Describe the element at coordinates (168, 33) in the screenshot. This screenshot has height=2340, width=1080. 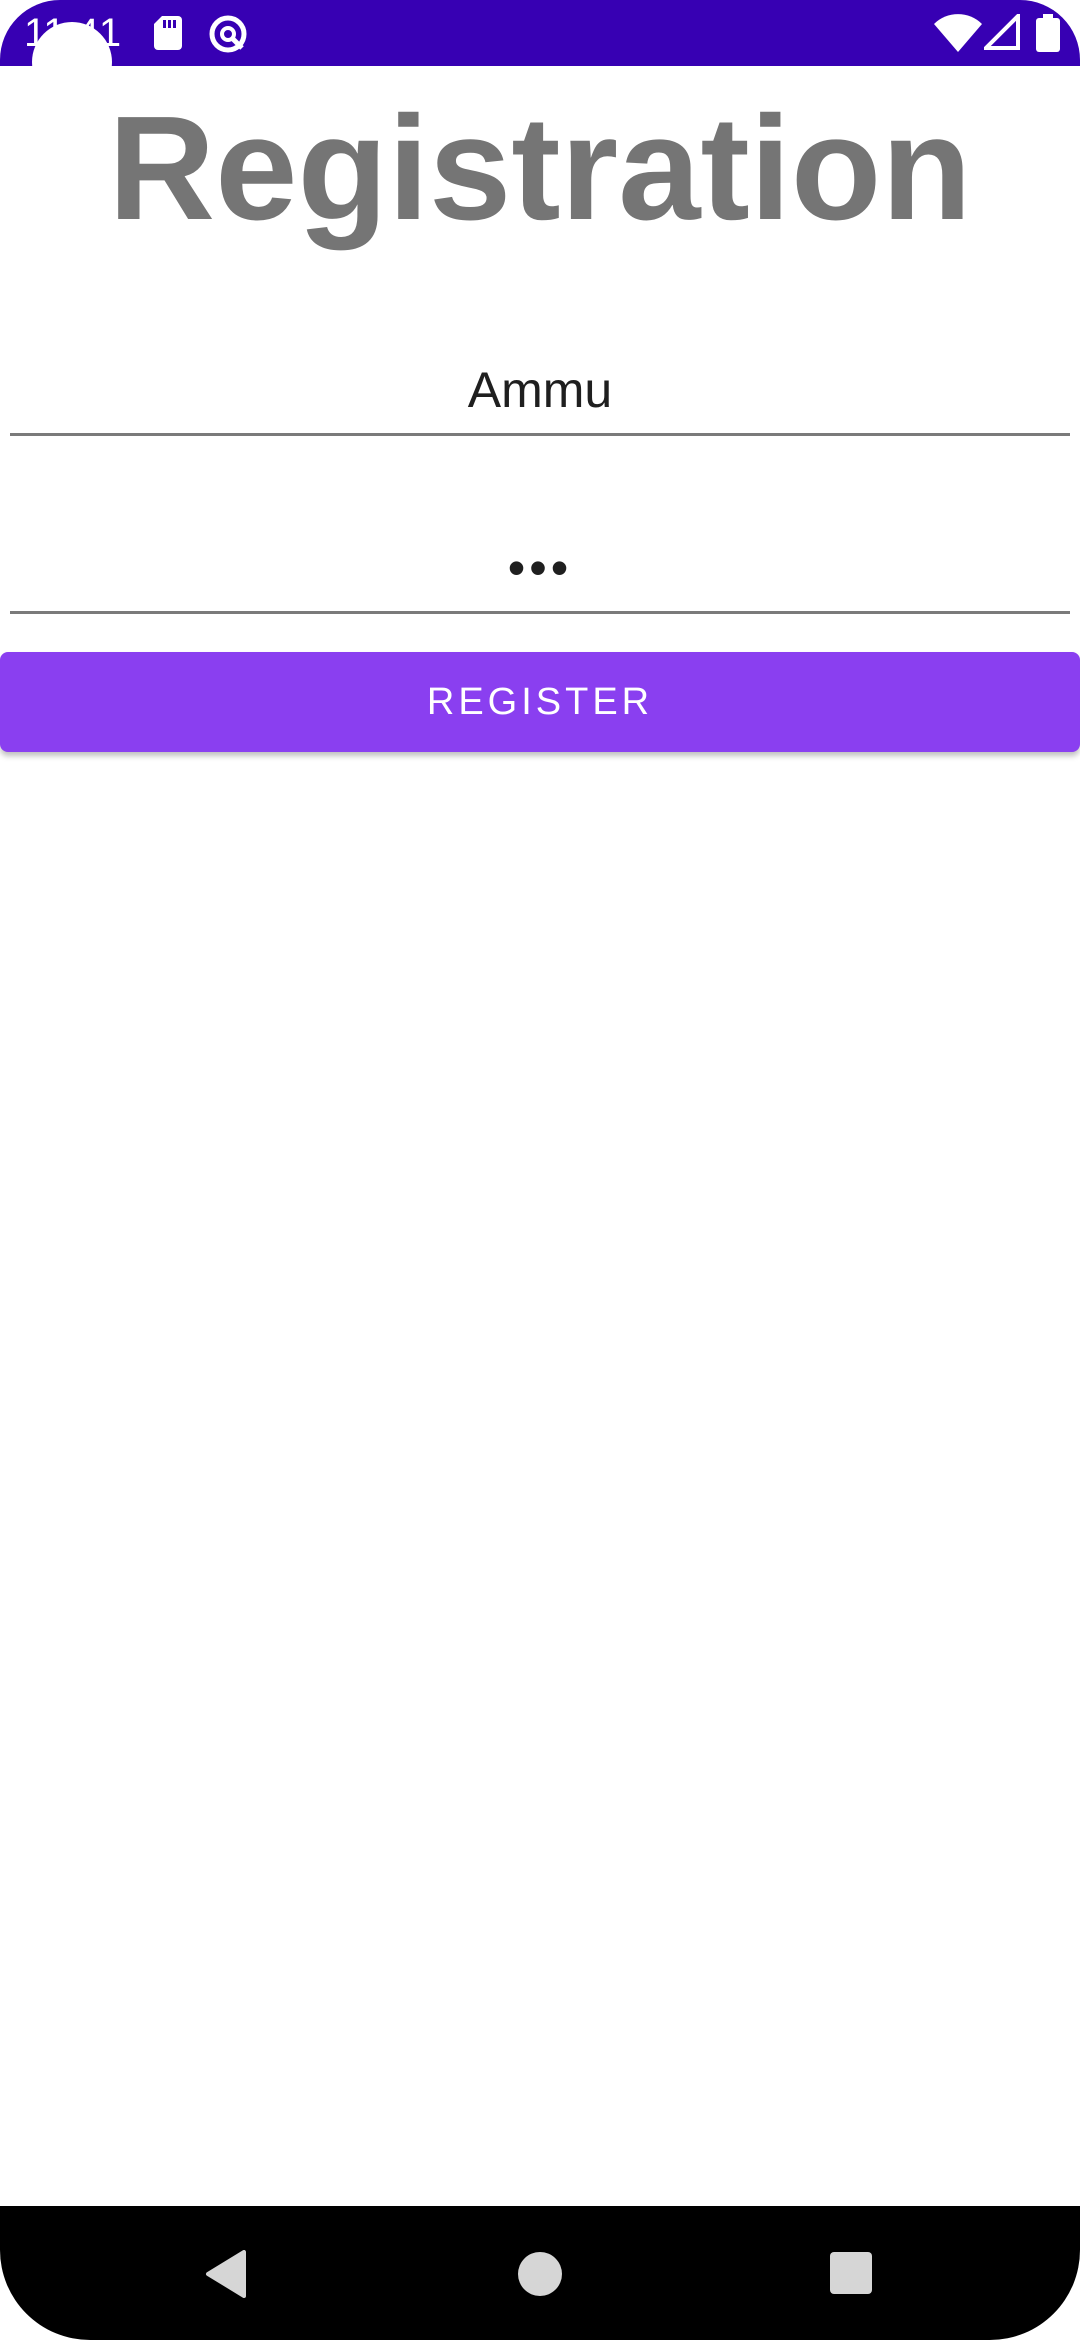
I see `sd-card-icon` at that location.